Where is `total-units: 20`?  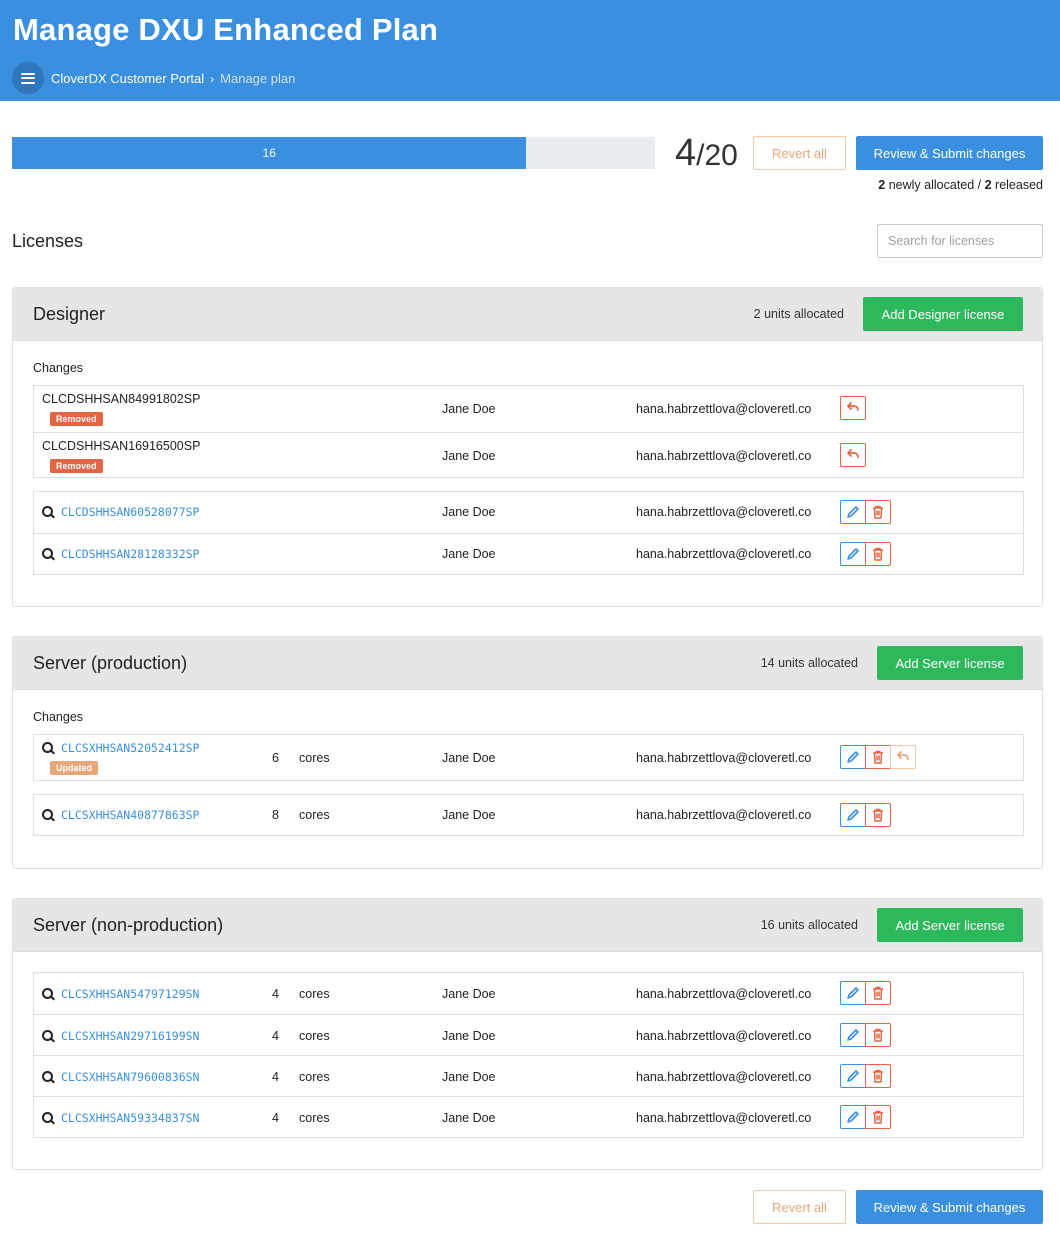 total-units: 20 is located at coordinates (721, 155).